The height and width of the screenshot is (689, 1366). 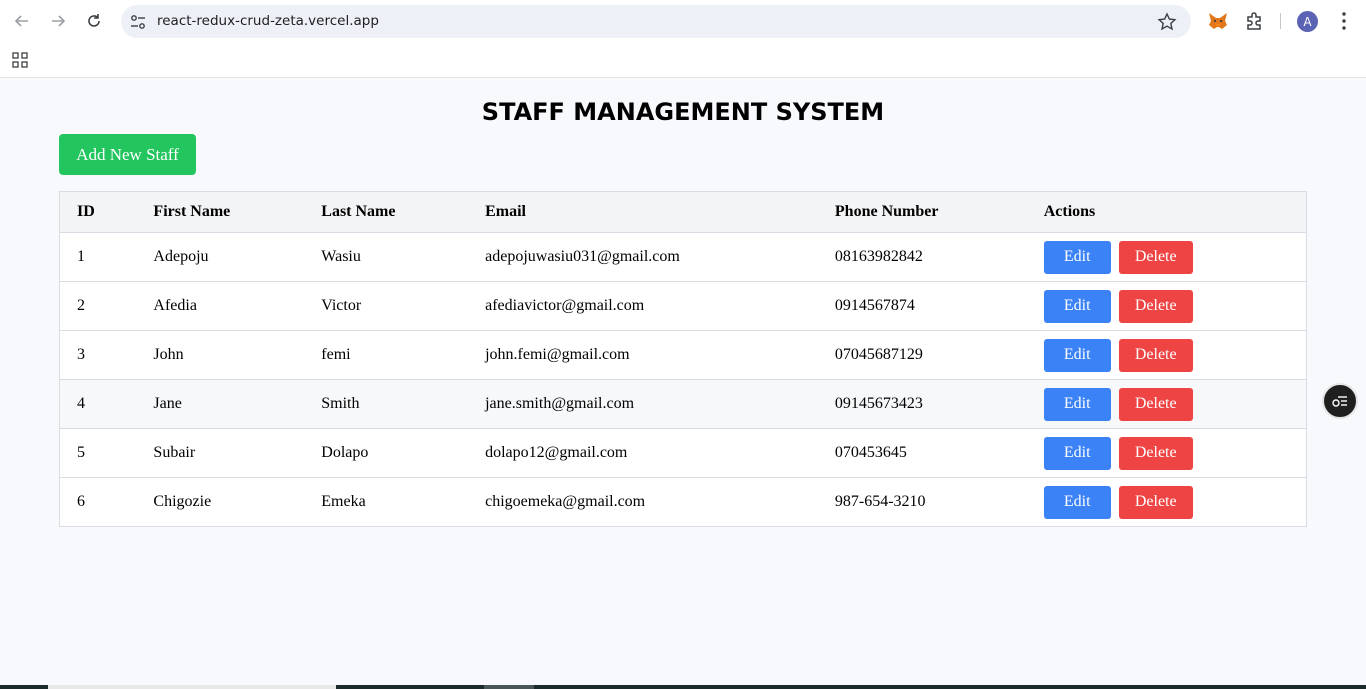 I want to click on reload-icon, so click(x=94, y=21).